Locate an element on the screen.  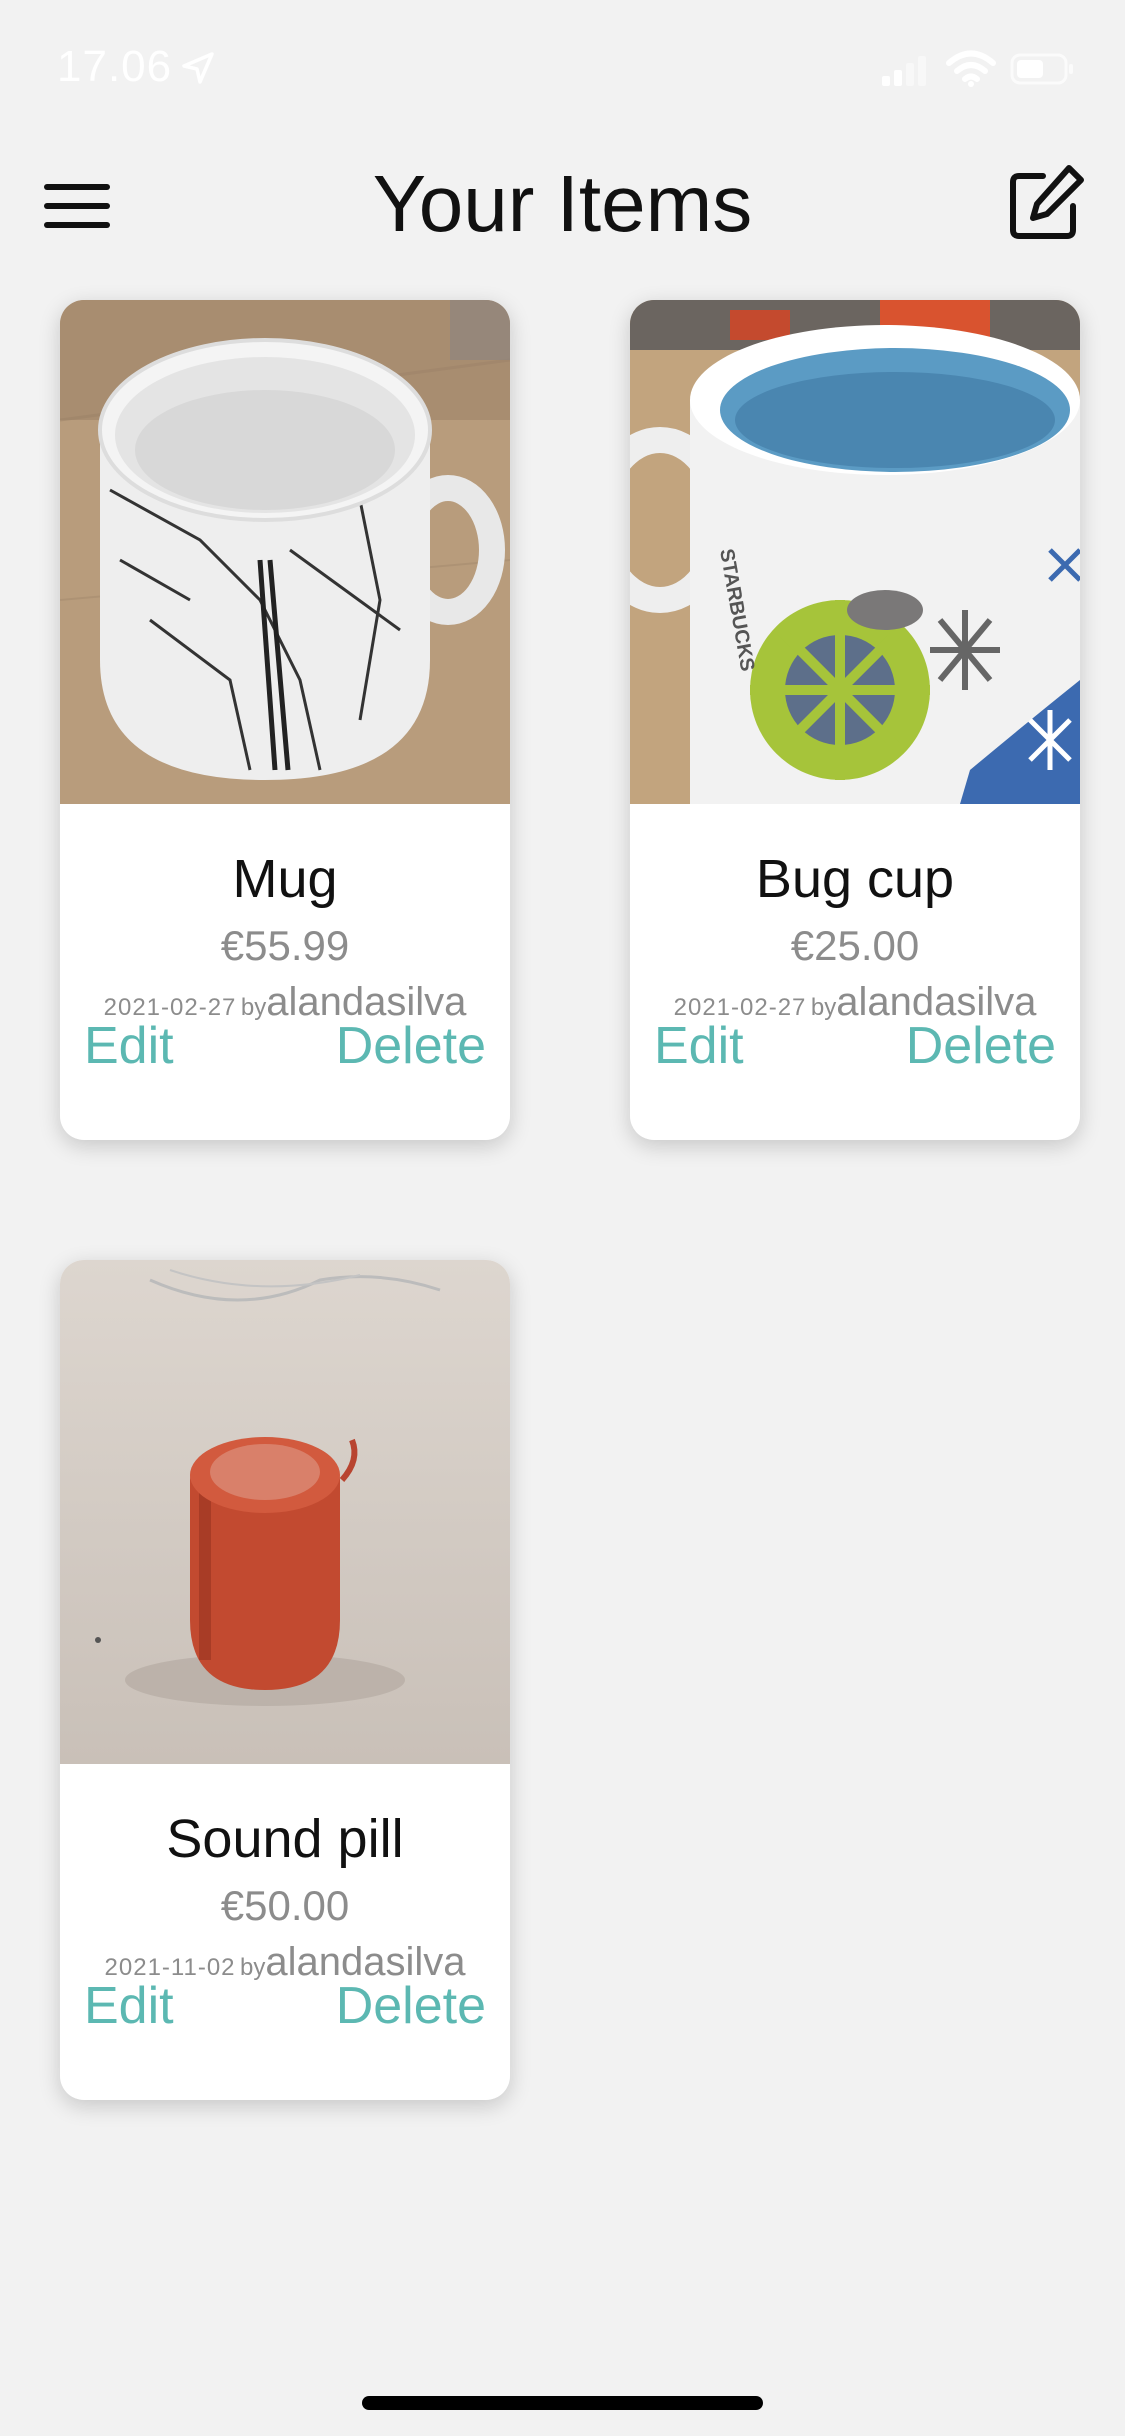
compose-icon is located at coordinates (1045, 204).